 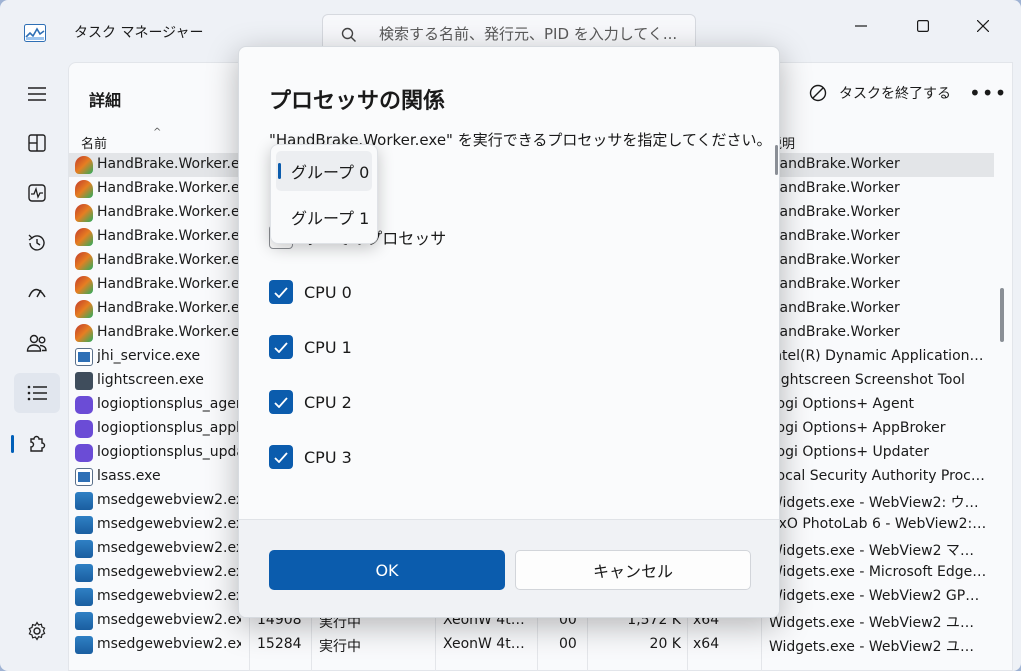 What do you see at coordinates (328, 292) in the screenshot?
I see `cpu-0-label: CPU 0` at bounding box center [328, 292].